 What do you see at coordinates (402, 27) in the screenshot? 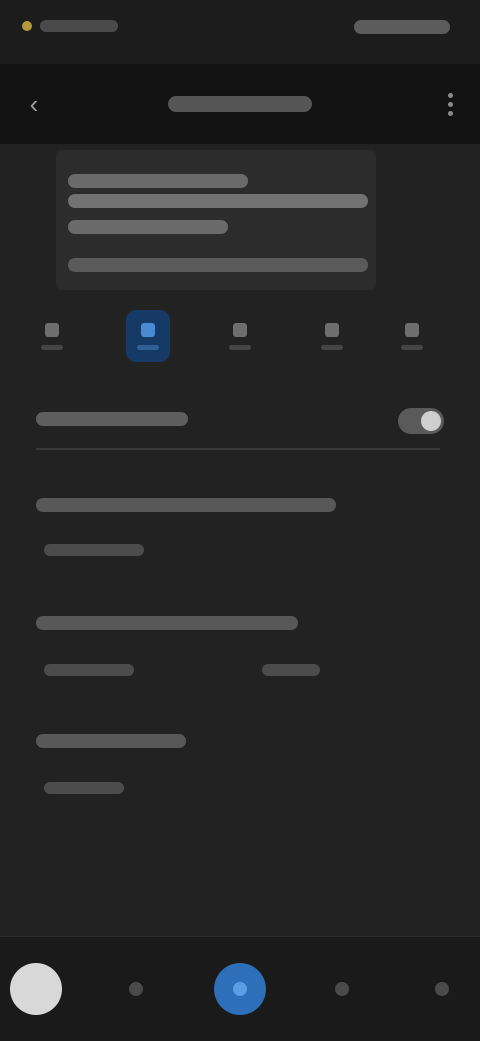
I see `status-indicators` at bounding box center [402, 27].